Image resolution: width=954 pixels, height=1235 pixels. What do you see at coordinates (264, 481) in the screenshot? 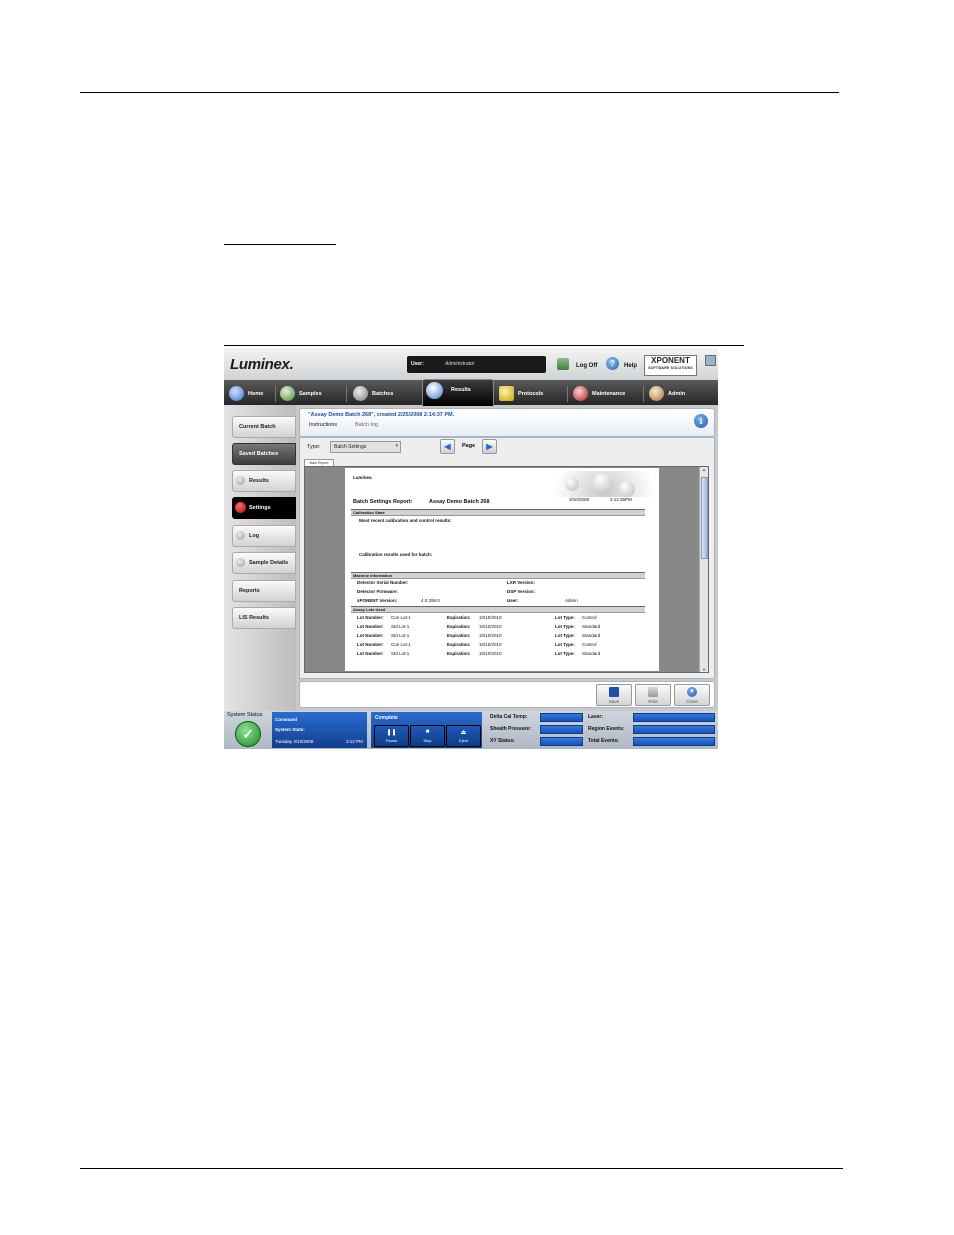
I see `sidebar-item-results: Results` at bounding box center [264, 481].